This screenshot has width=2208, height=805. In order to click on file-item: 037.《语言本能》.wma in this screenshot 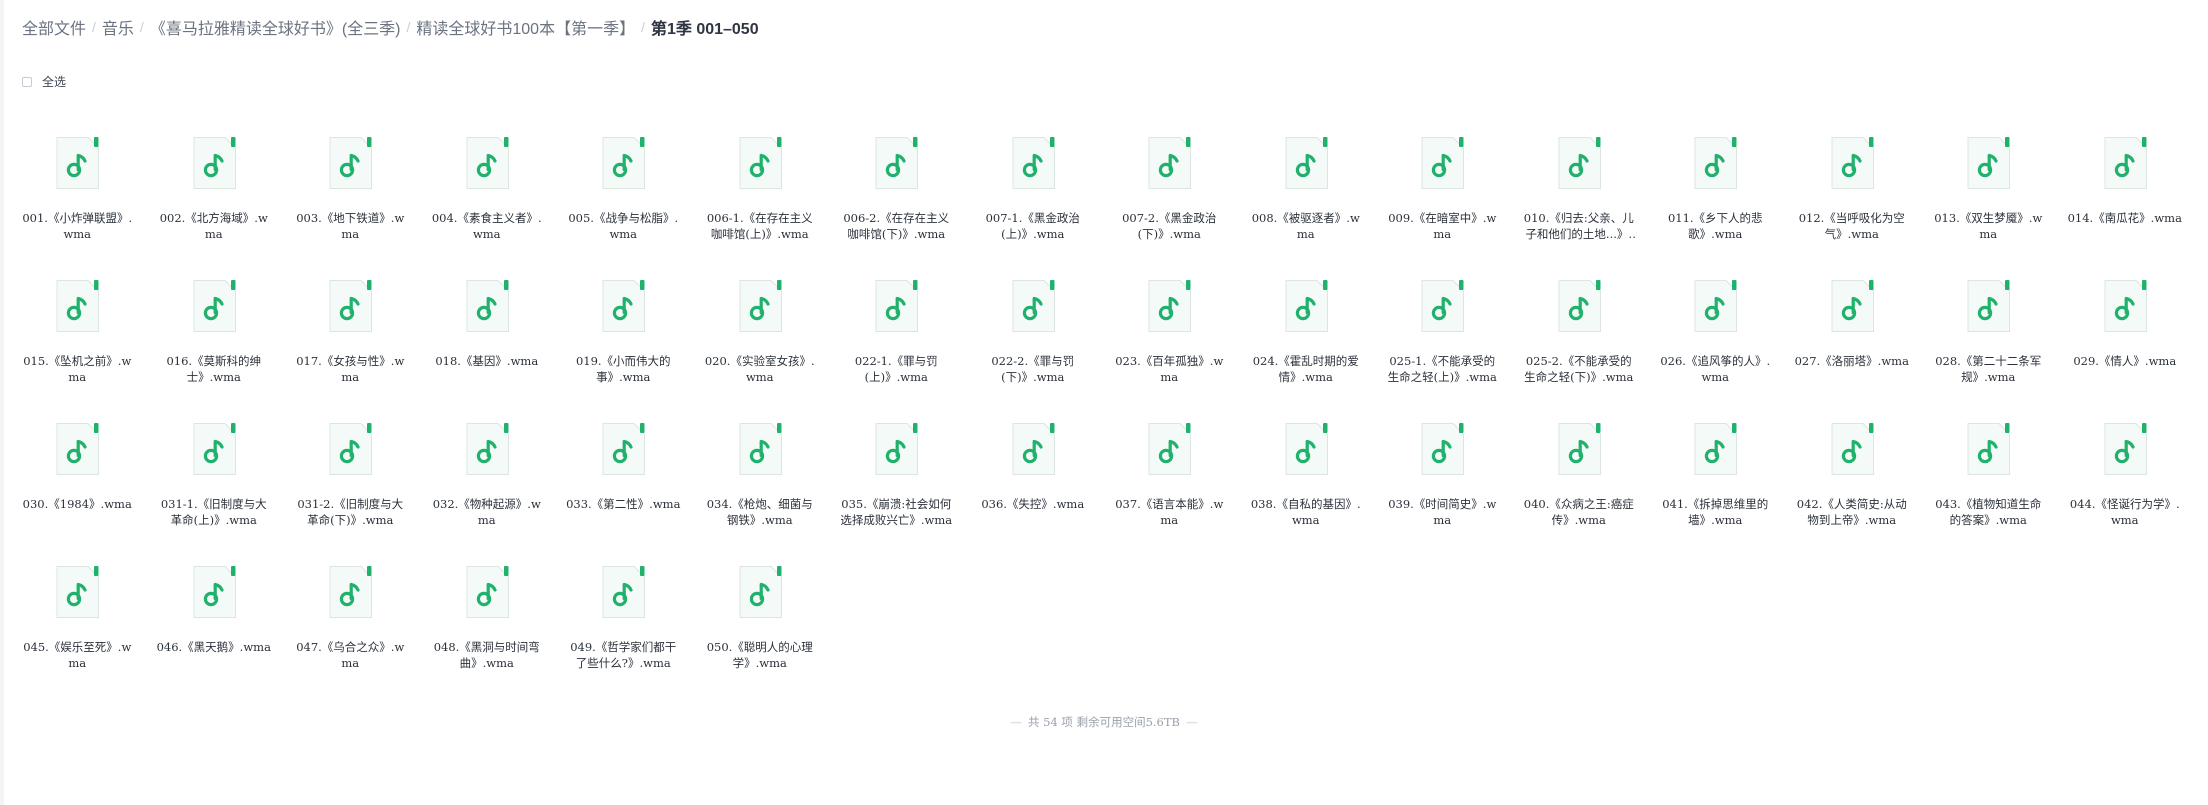, I will do `click(1169, 485)`.